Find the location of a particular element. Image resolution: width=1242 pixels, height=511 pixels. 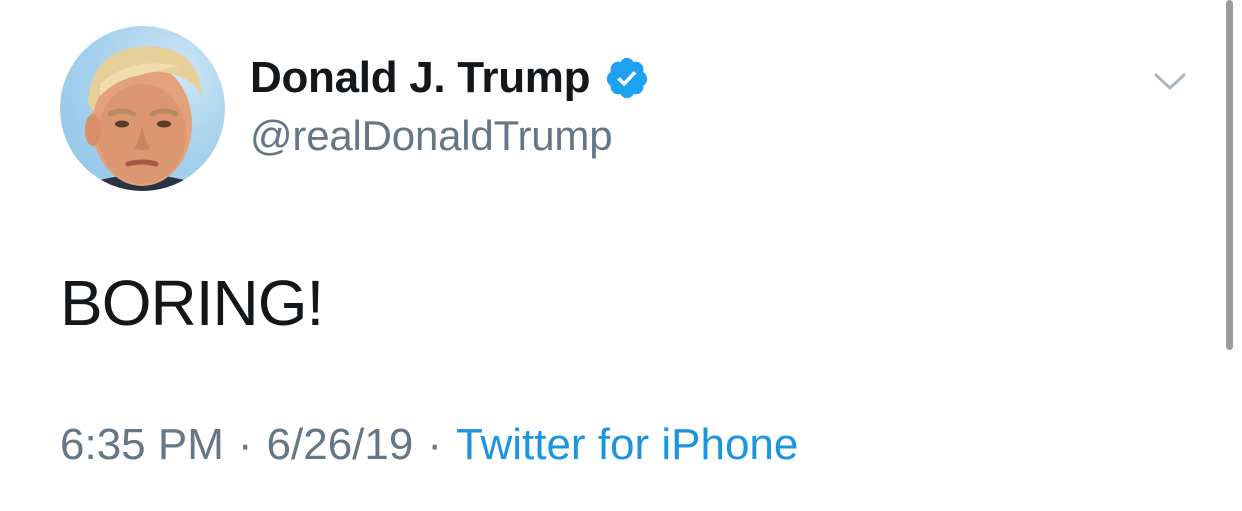

tweet-author: Donald J. Trump @realDonaldTrump is located at coordinates (450, 105).